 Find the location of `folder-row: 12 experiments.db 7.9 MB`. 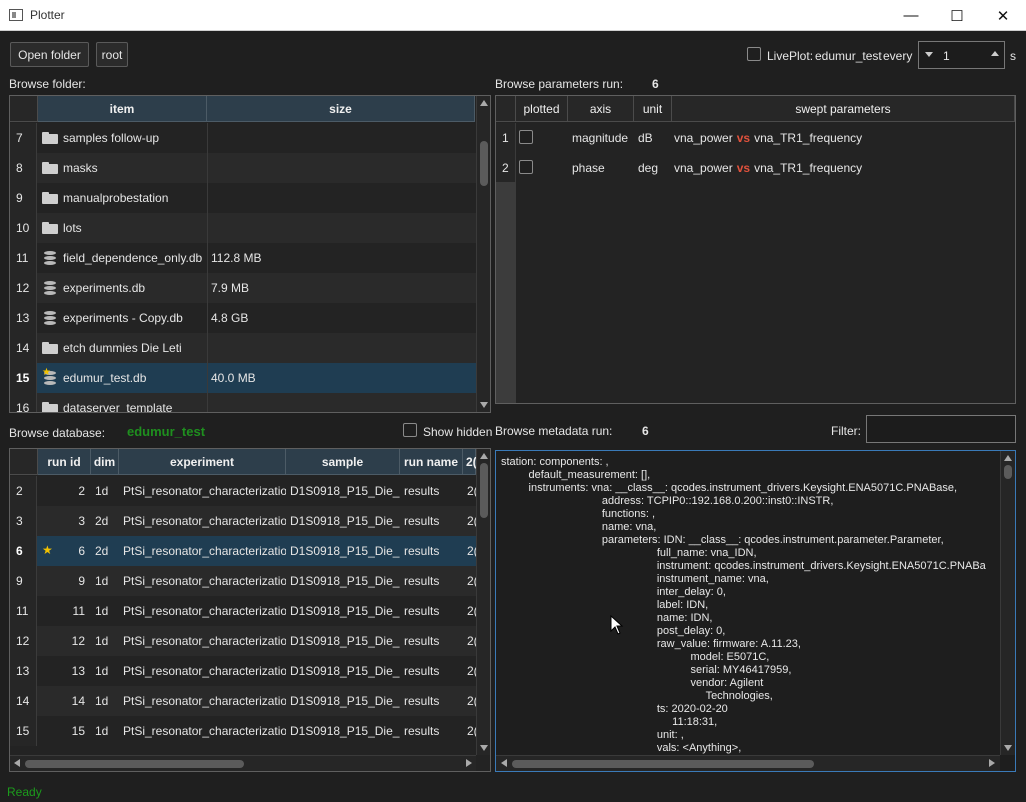

folder-row: 12 experiments.db 7.9 MB is located at coordinates (243, 288).